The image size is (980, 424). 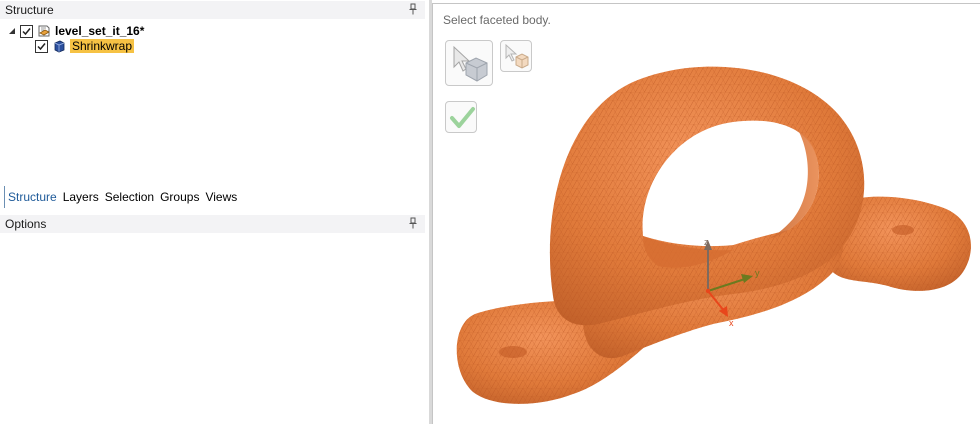 I want to click on checkmark-complete-icon, so click(x=462, y=117).